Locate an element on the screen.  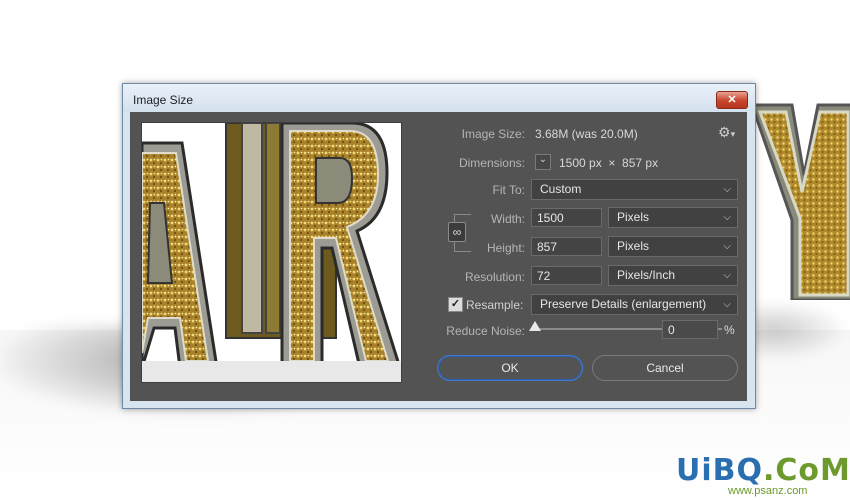
image-size-label: Image Size: is located at coordinates (493, 134).